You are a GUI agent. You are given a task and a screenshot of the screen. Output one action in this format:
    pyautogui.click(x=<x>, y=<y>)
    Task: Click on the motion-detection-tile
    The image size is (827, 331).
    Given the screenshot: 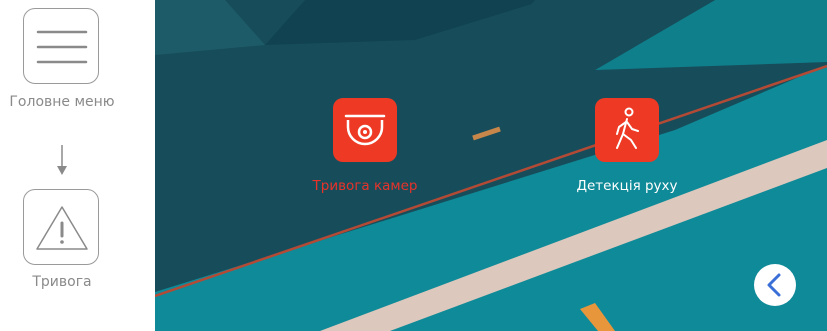 What is the action you would take?
    pyautogui.click(x=627, y=130)
    